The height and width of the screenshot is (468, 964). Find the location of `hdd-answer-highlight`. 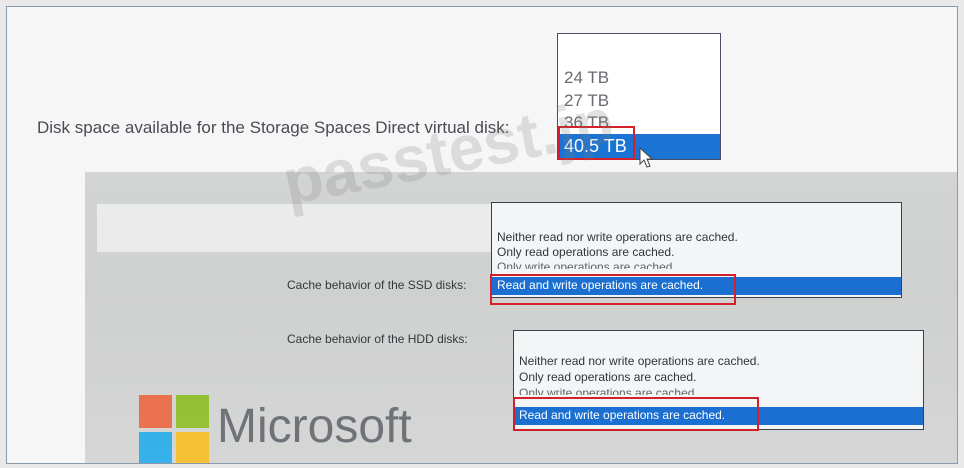

hdd-answer-highlight is located at coordinates (636, 414).